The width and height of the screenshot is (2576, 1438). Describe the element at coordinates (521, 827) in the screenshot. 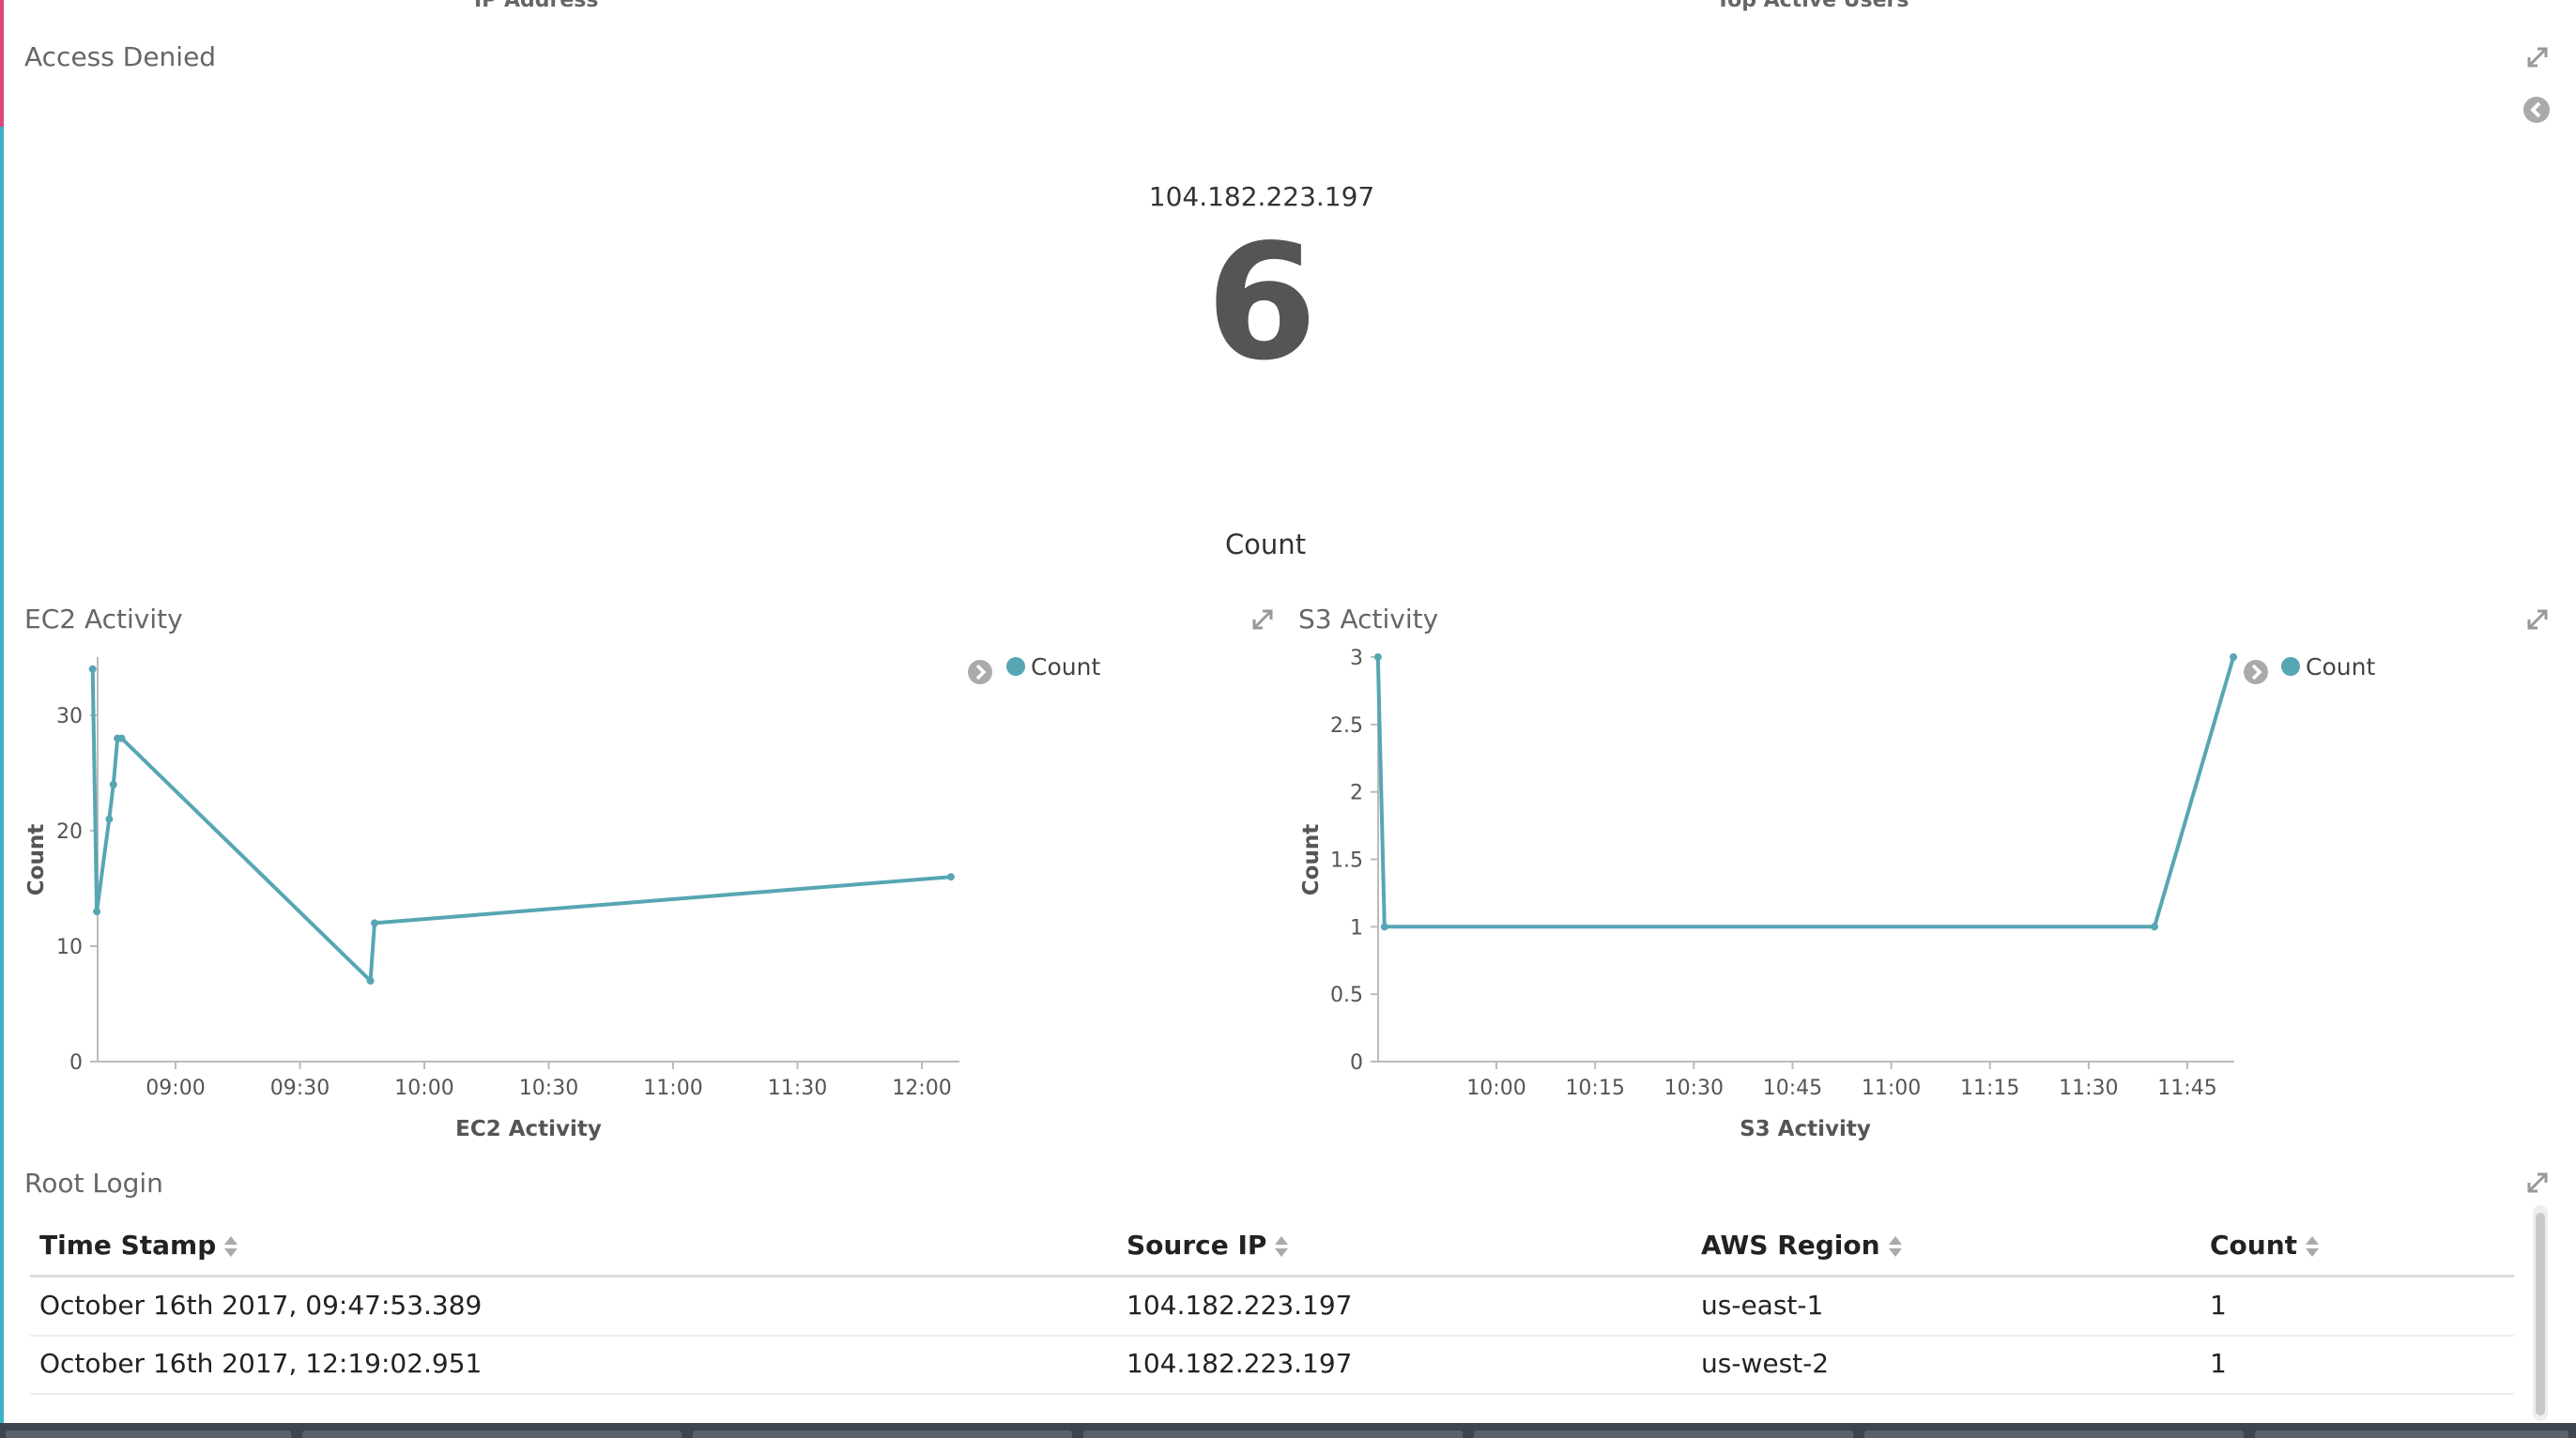

I see `ec2-series-line` at that location.